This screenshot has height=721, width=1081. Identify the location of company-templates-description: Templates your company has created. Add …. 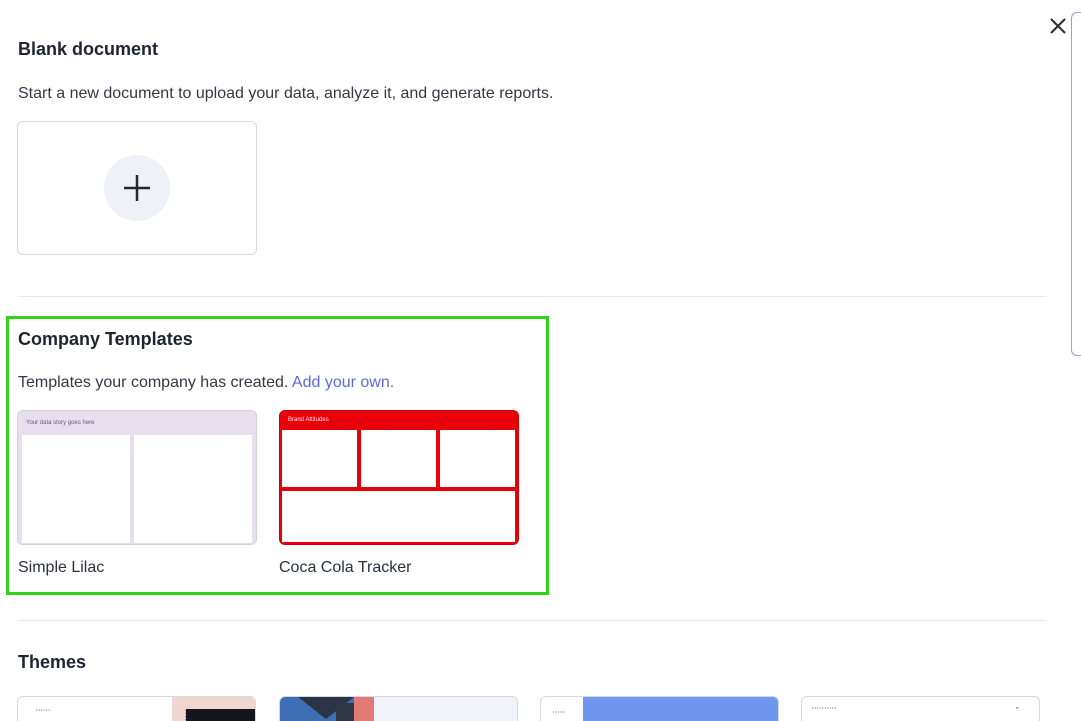
(206, 383).